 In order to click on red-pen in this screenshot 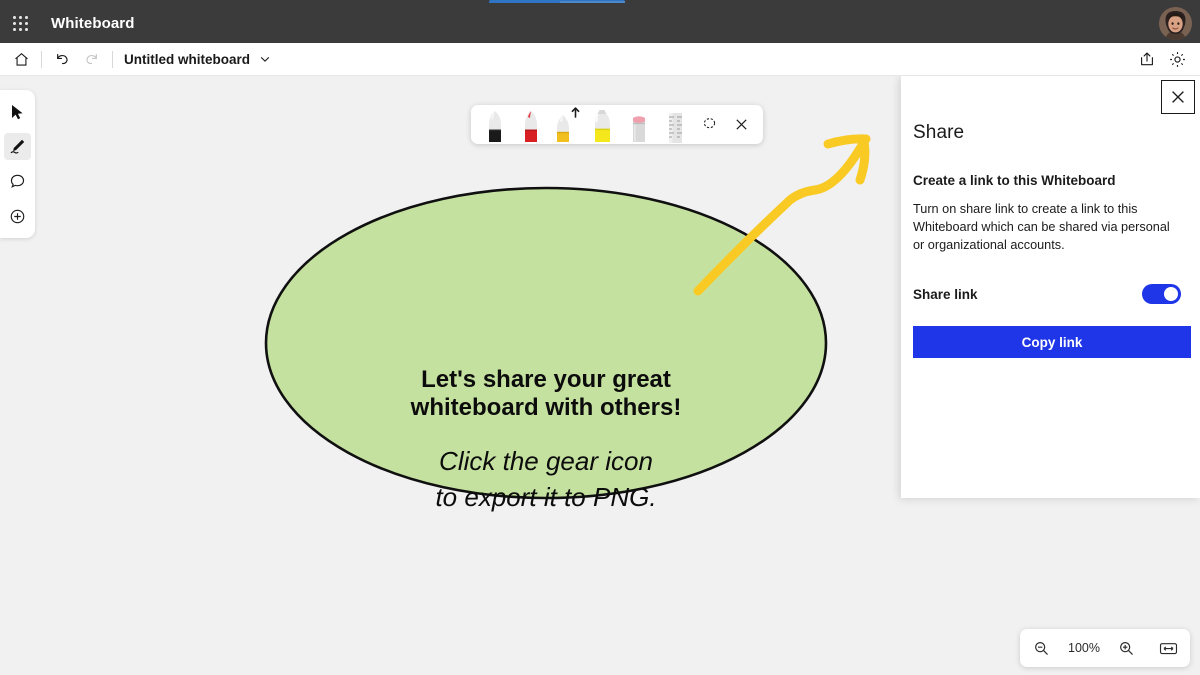, I will do `click(531, 124)`.